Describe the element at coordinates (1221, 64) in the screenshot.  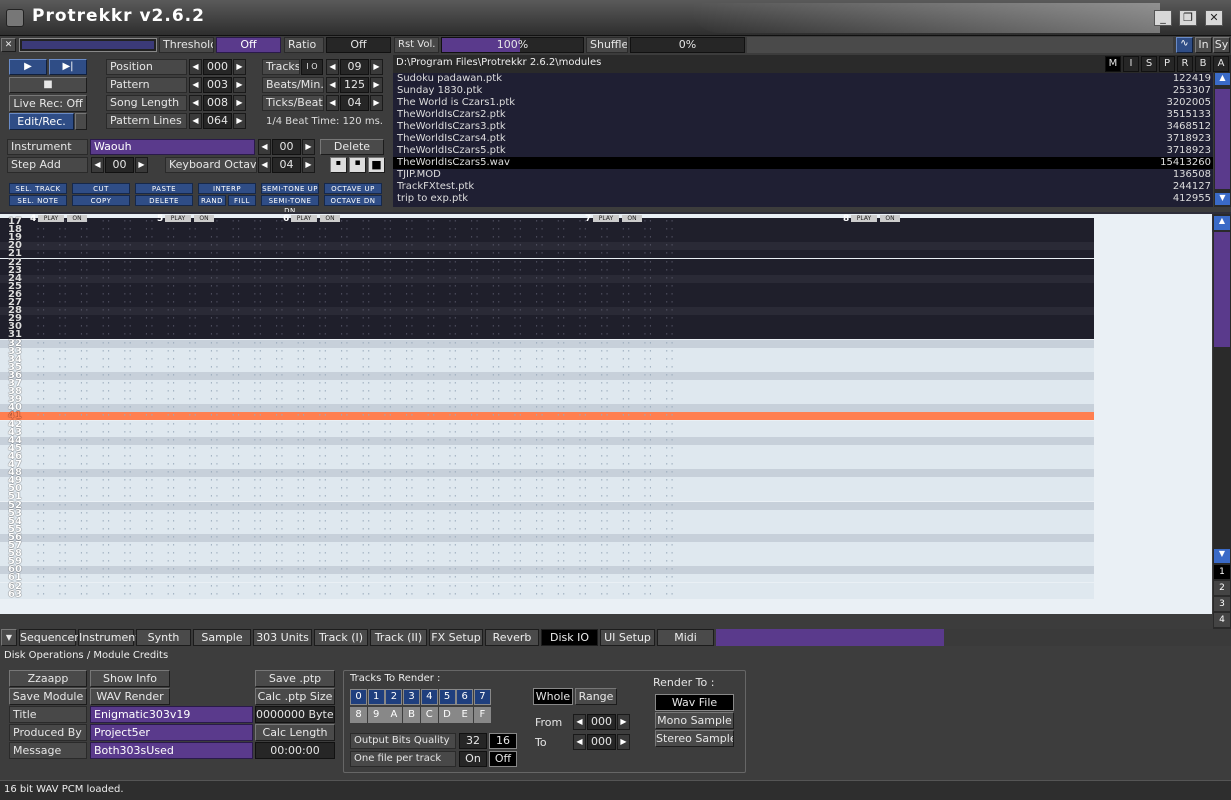
I see `filter-a-button: A` at that location.